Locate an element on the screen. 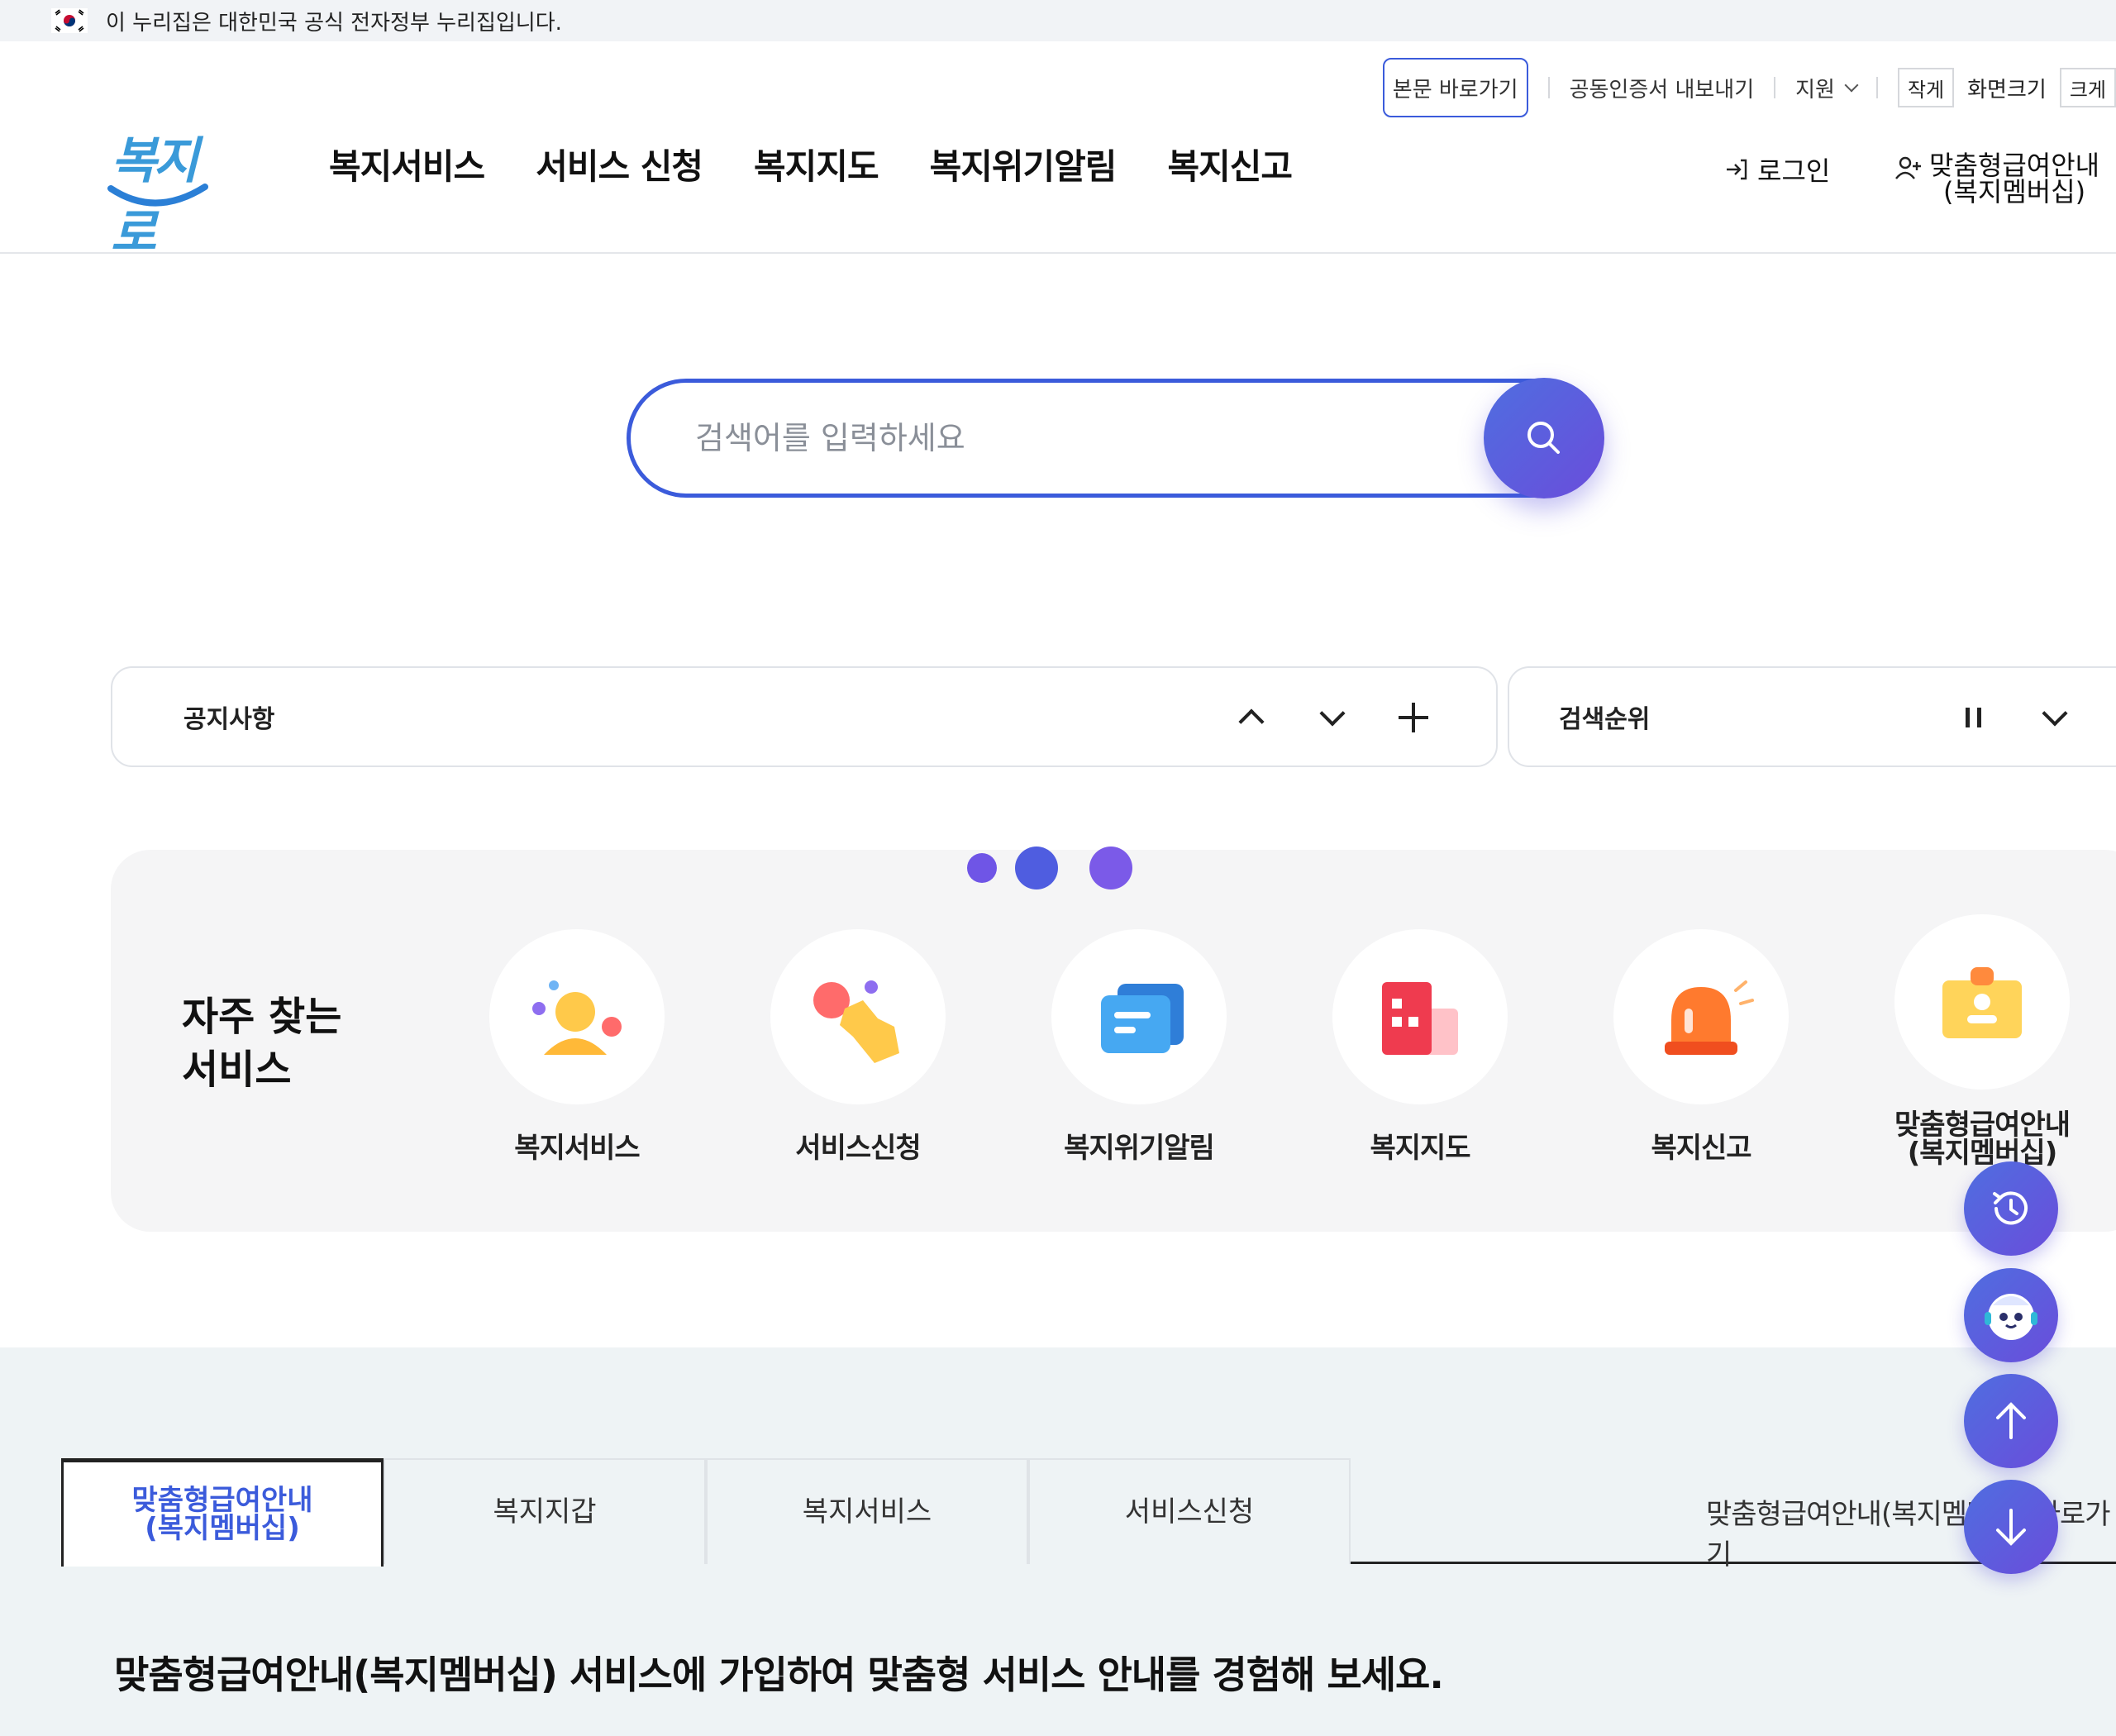 The width and height of the screenshot is (2116, 1736). membership-label: 맞춤형급여안내 (복지멤버십) is located at coordinates (2014, 178).